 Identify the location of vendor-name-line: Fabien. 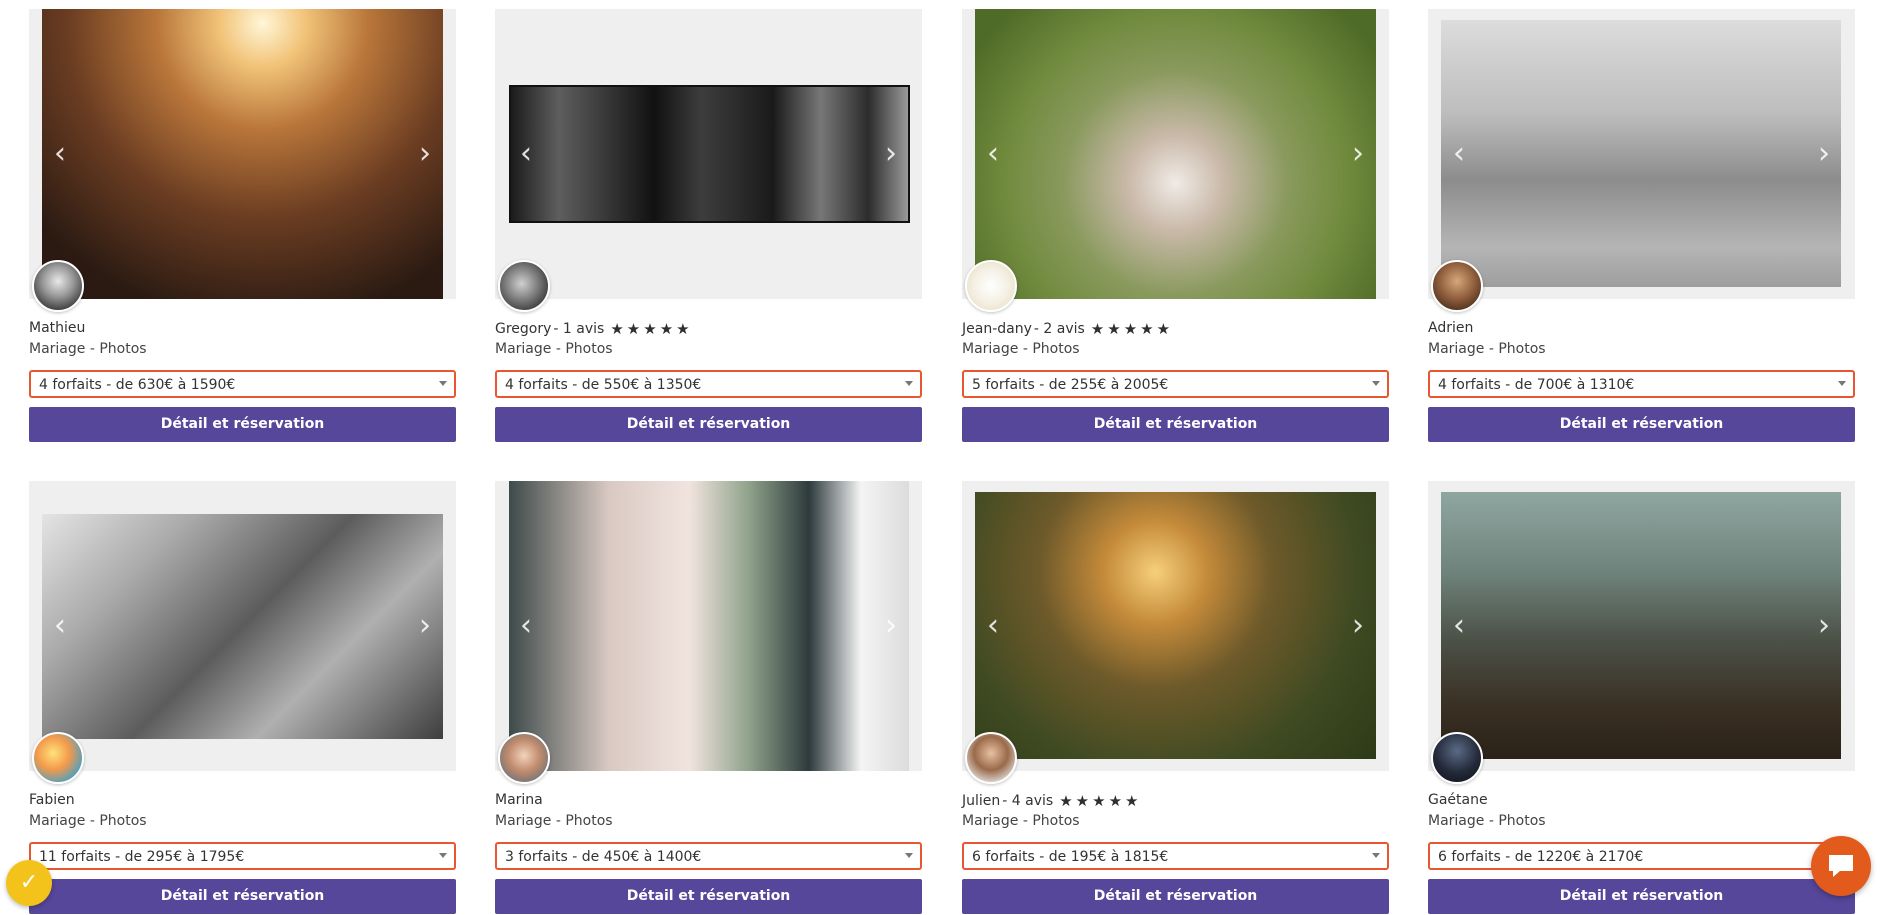
(52, 800).